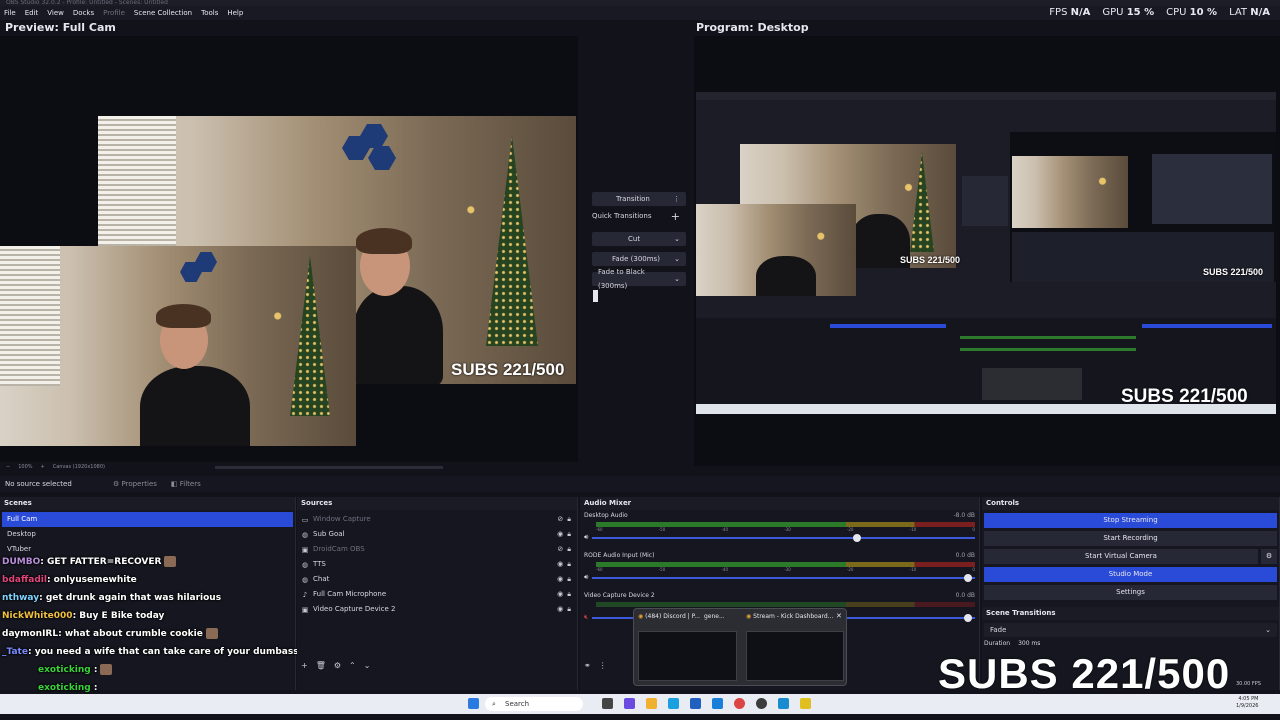  I want to click on source-item-full-cam-mic: ♪ Full Cam Microphone ◉ 🔒︎, so click(437, 594).